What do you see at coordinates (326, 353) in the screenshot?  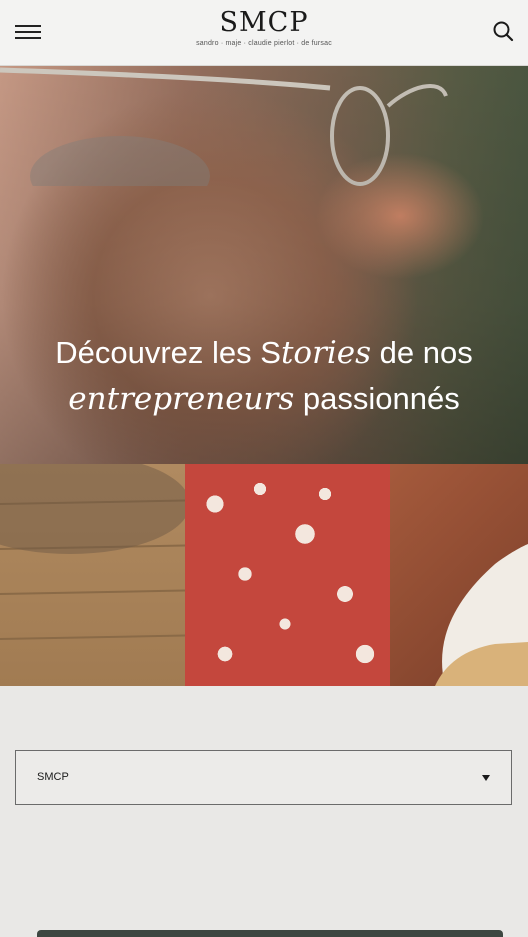 I see `hero-title-italic1: tories` at bounding box center [326, 353].